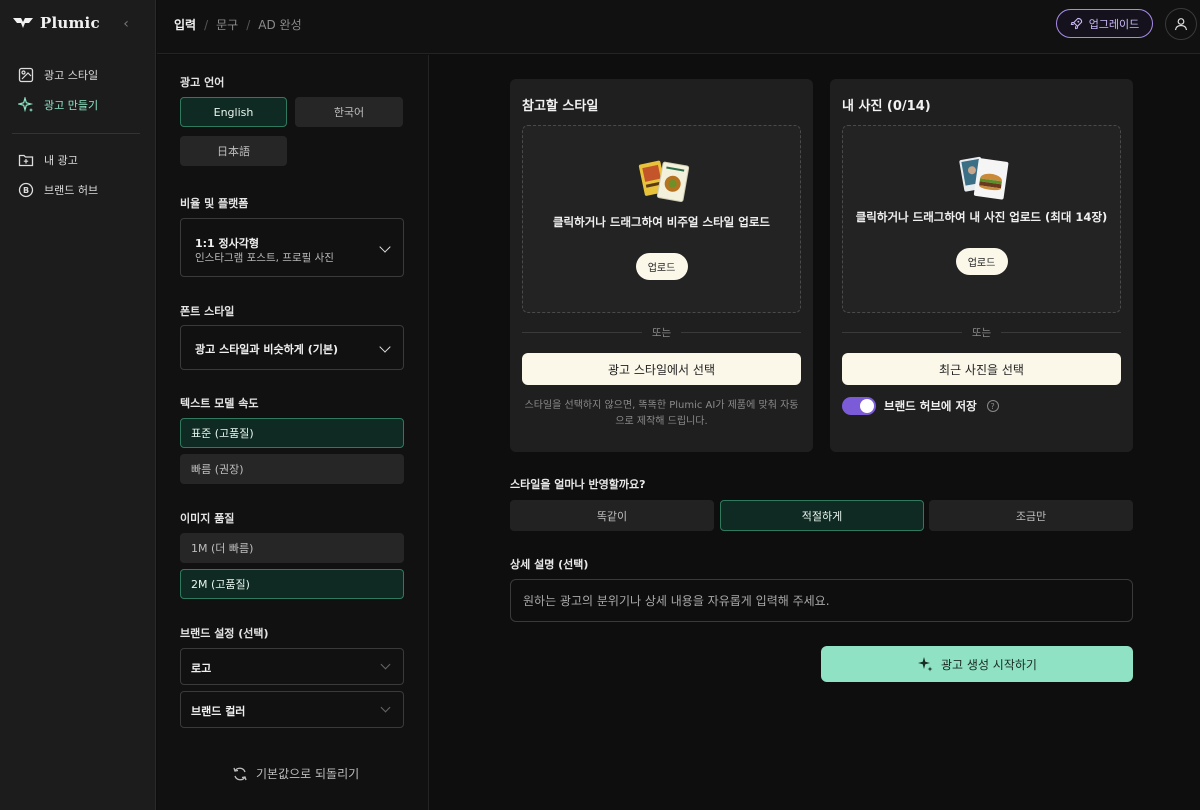 This screenshot has width=1200, height=810. Describe the element at coordinates (678, 27) in the screenshot. I see `top-bar: 입력 / 문구 / AD 완성 업그레이드` at that location.